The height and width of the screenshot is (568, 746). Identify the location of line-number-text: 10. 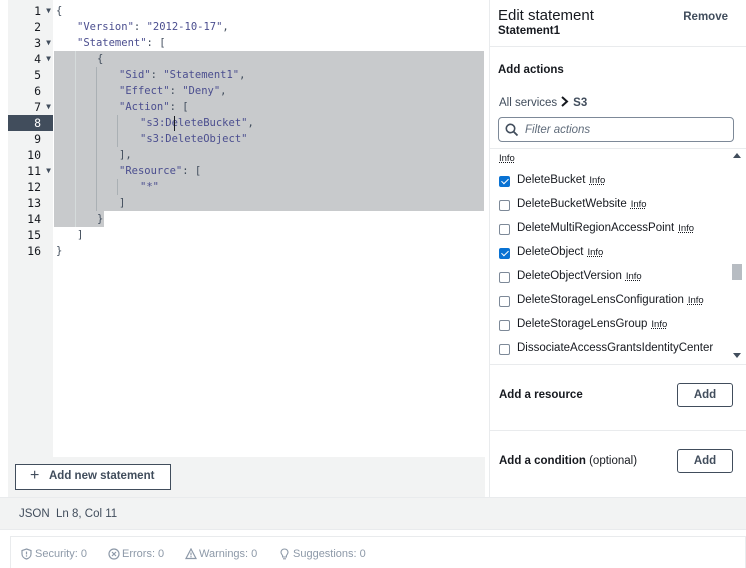
(34, 155).